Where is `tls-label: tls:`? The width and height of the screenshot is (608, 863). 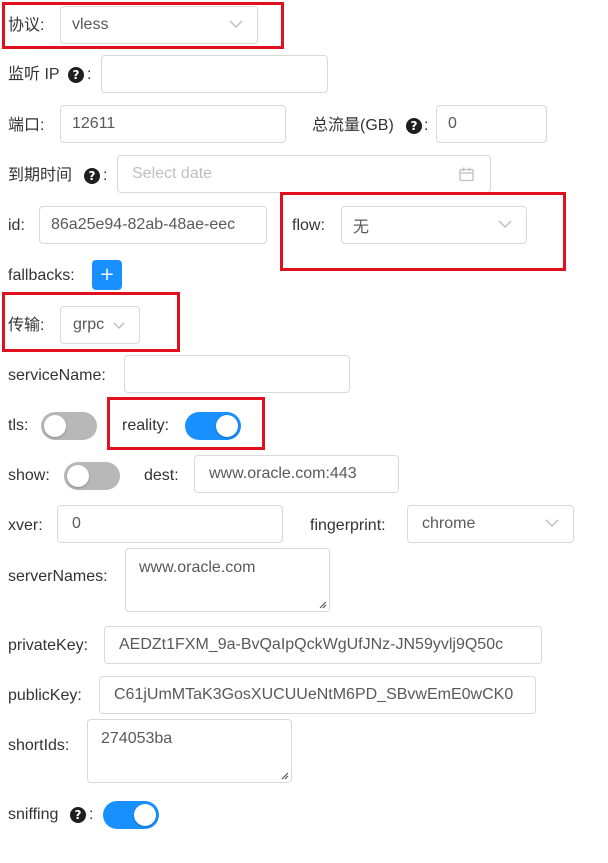 tls-label: tls: is located at coordinates (18, 425).